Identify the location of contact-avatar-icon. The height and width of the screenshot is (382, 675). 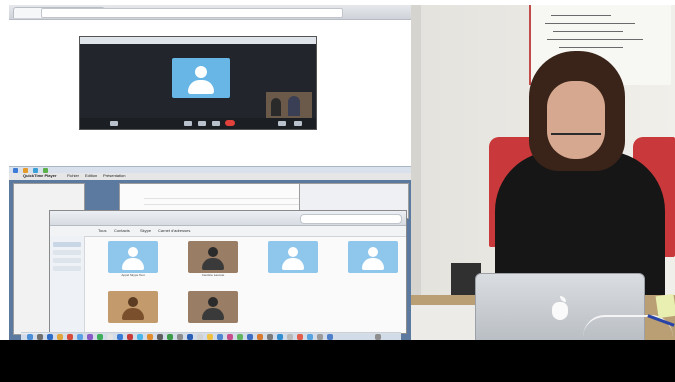
(201, 78).